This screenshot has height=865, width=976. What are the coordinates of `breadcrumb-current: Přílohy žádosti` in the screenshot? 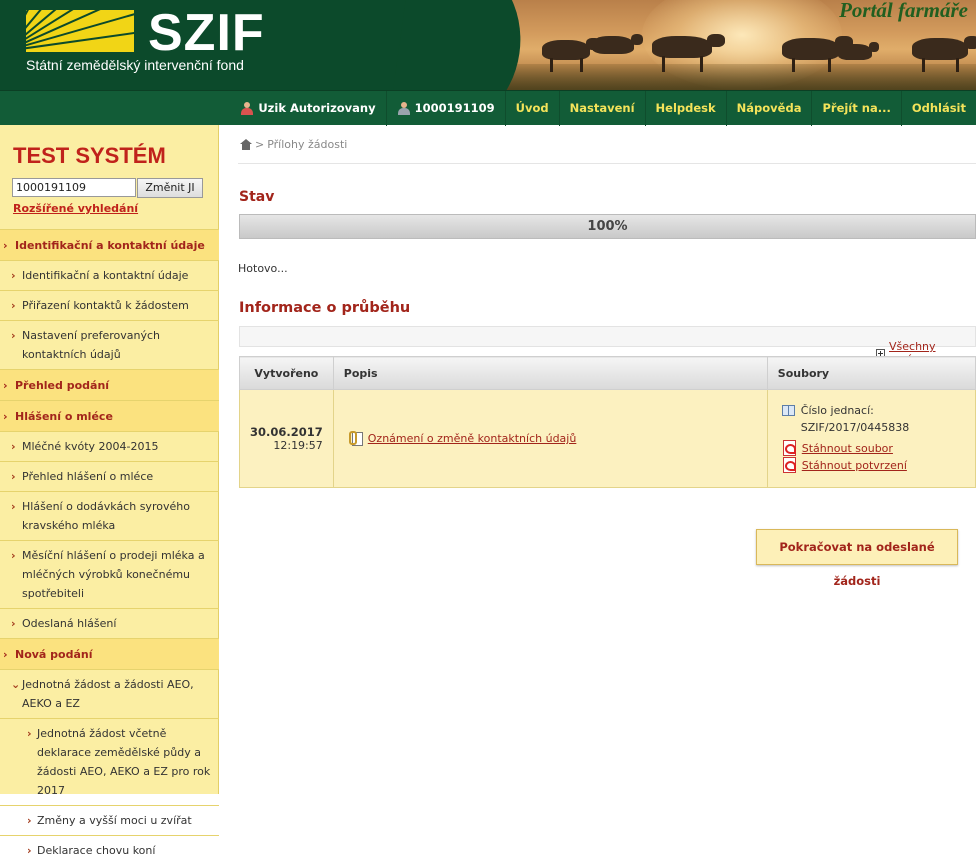 It's located at (307, 144).